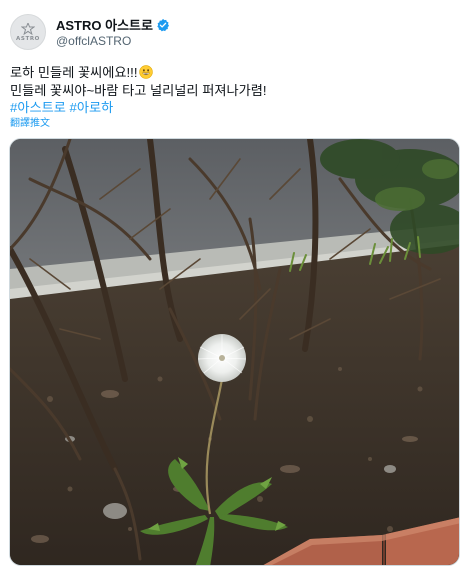 Image resolution: width=469 pixels, height=568 pixels. What do you see at coordinates (104, 24) in the screenshot?
I see `display-name: ASTRO 아스트로` at bounding box center [104, 24].